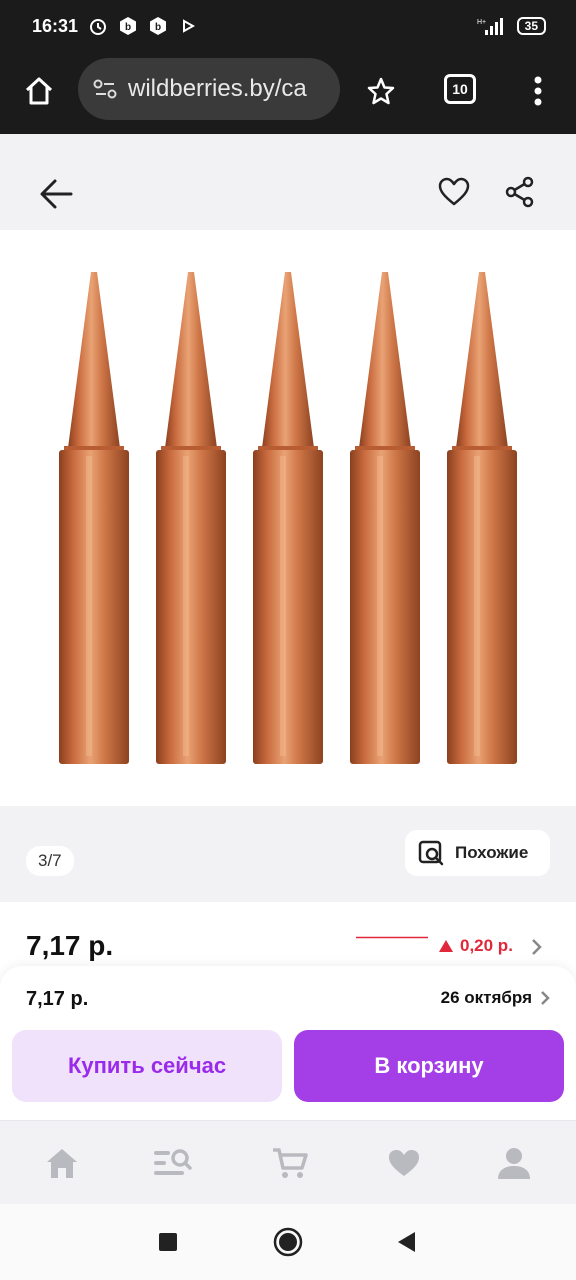 Image resolution: width=576 pixels, height=1280 pixels. What do you see at coordinates (511, 26) in the screenshot?
I see `status-system-icons: H+ 35` at bounding box center [511, 26].